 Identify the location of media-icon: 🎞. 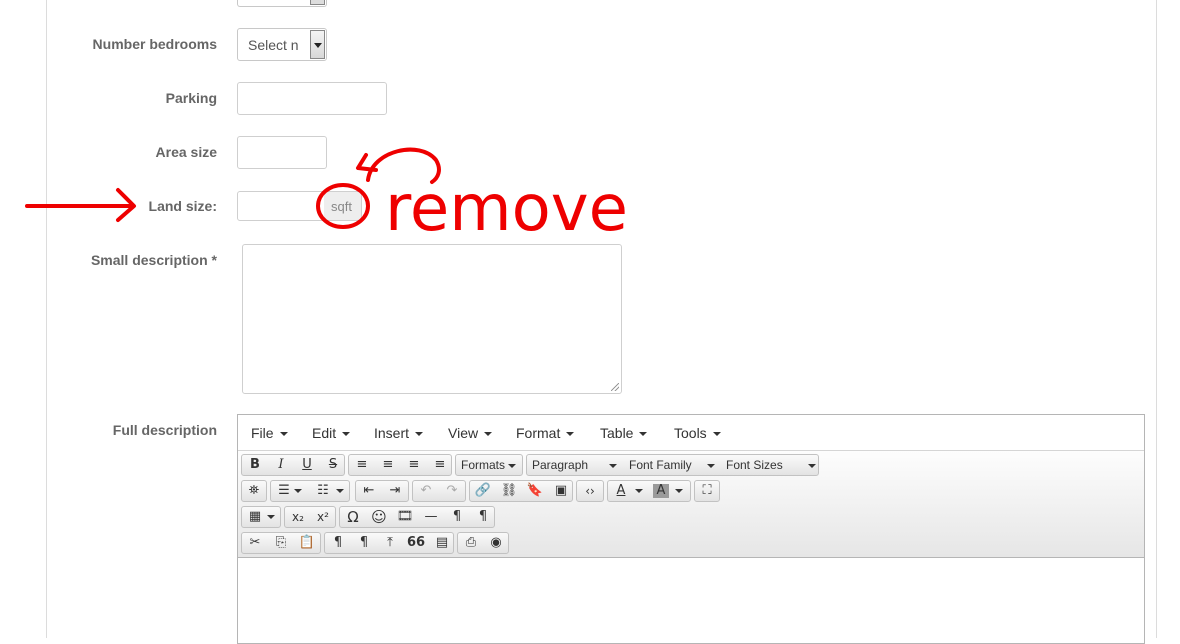
(405, 517).